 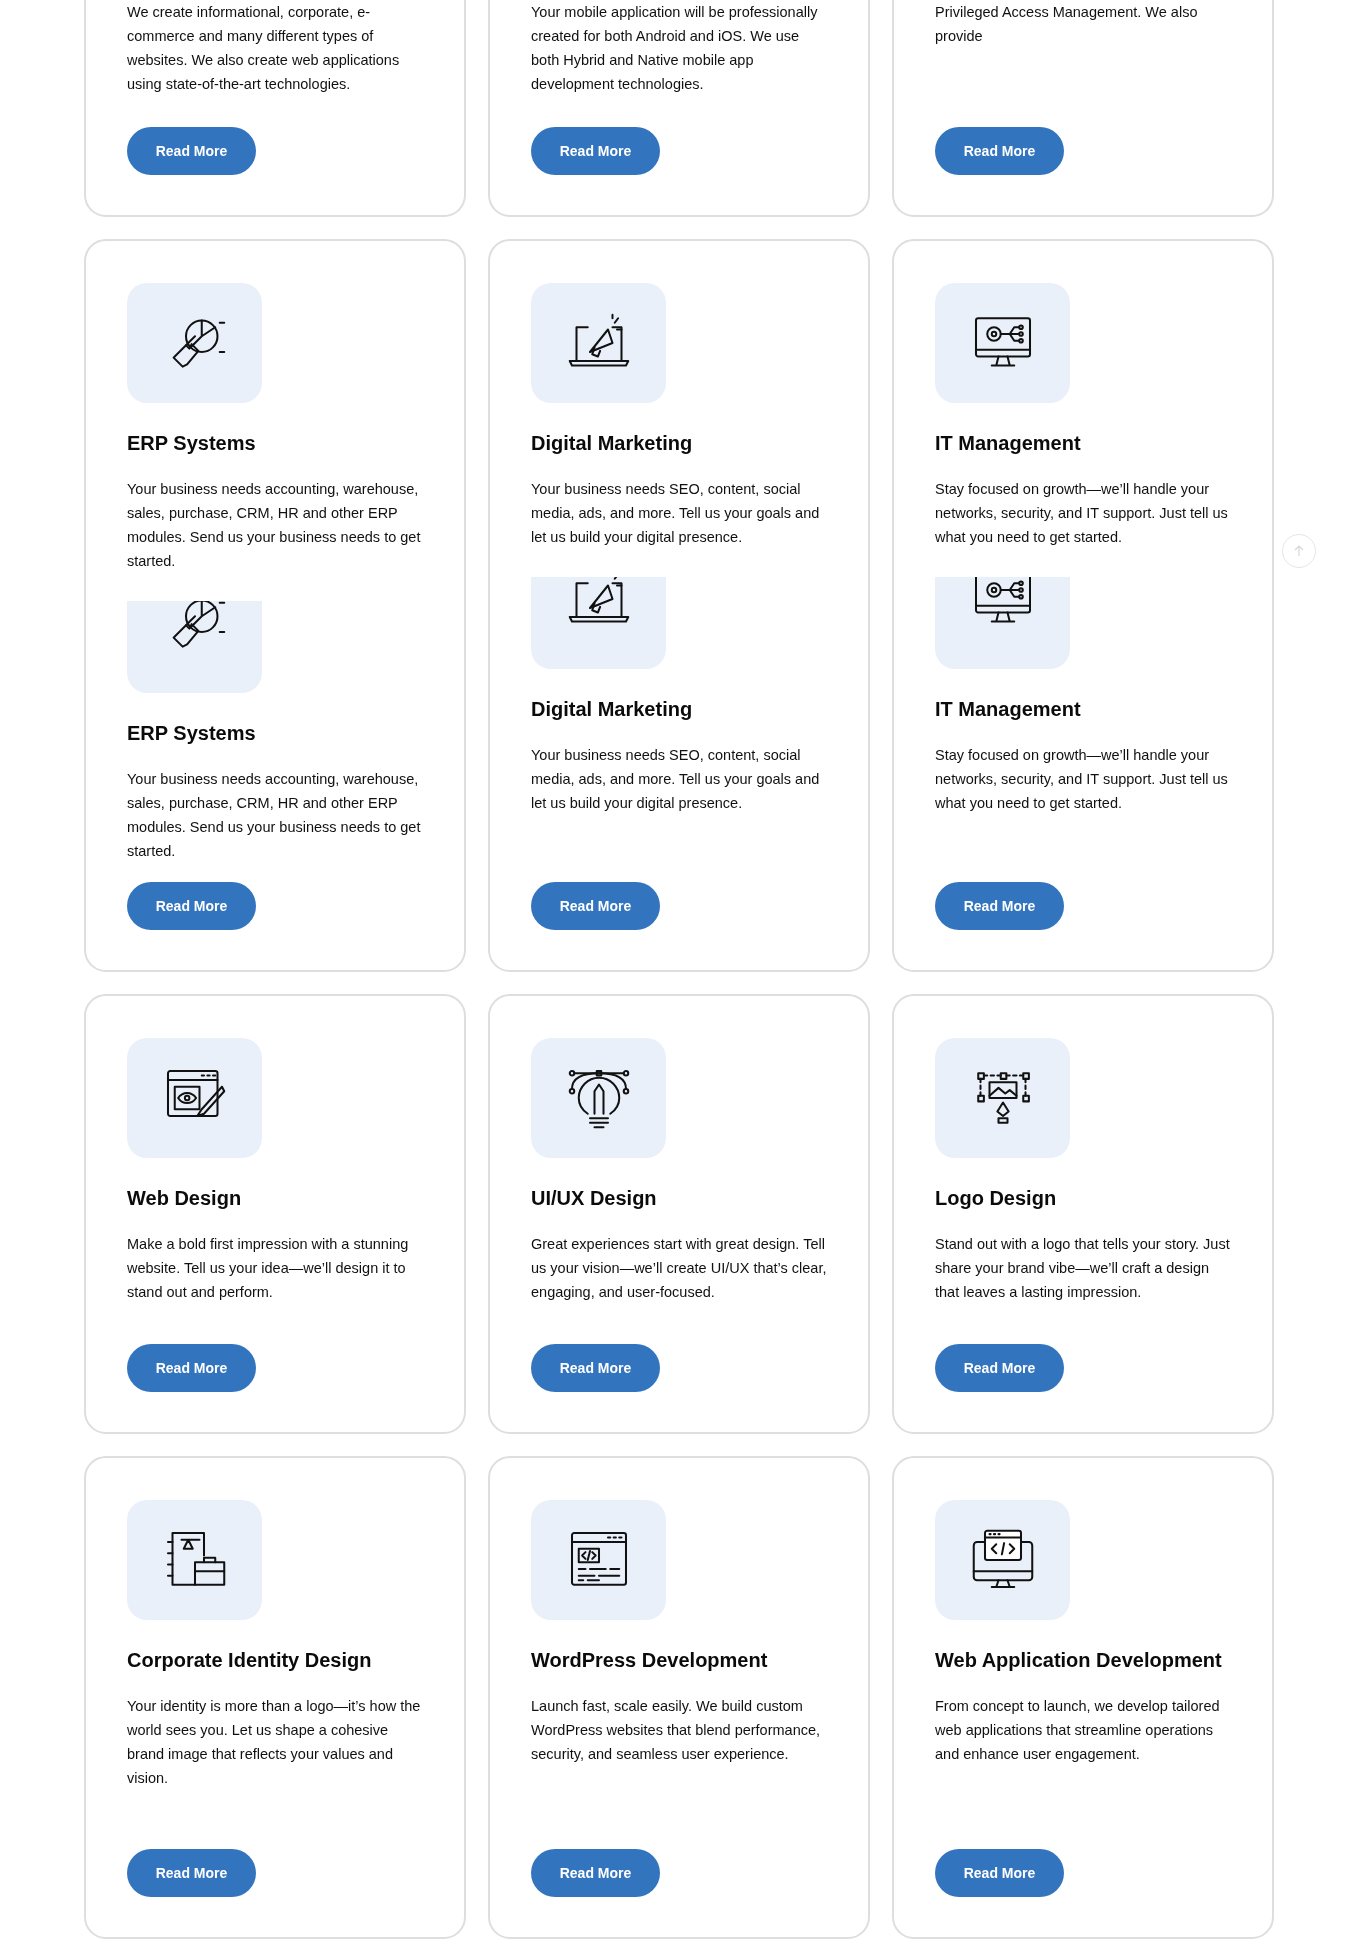 What do you see at coordinates (676, 1730) in the screenshot?
I see `card-description: Launch fast, scale easily. We build custom WordPress websites that blend performance, security, and seamless user experience.` at bounding box center [676, 1730].